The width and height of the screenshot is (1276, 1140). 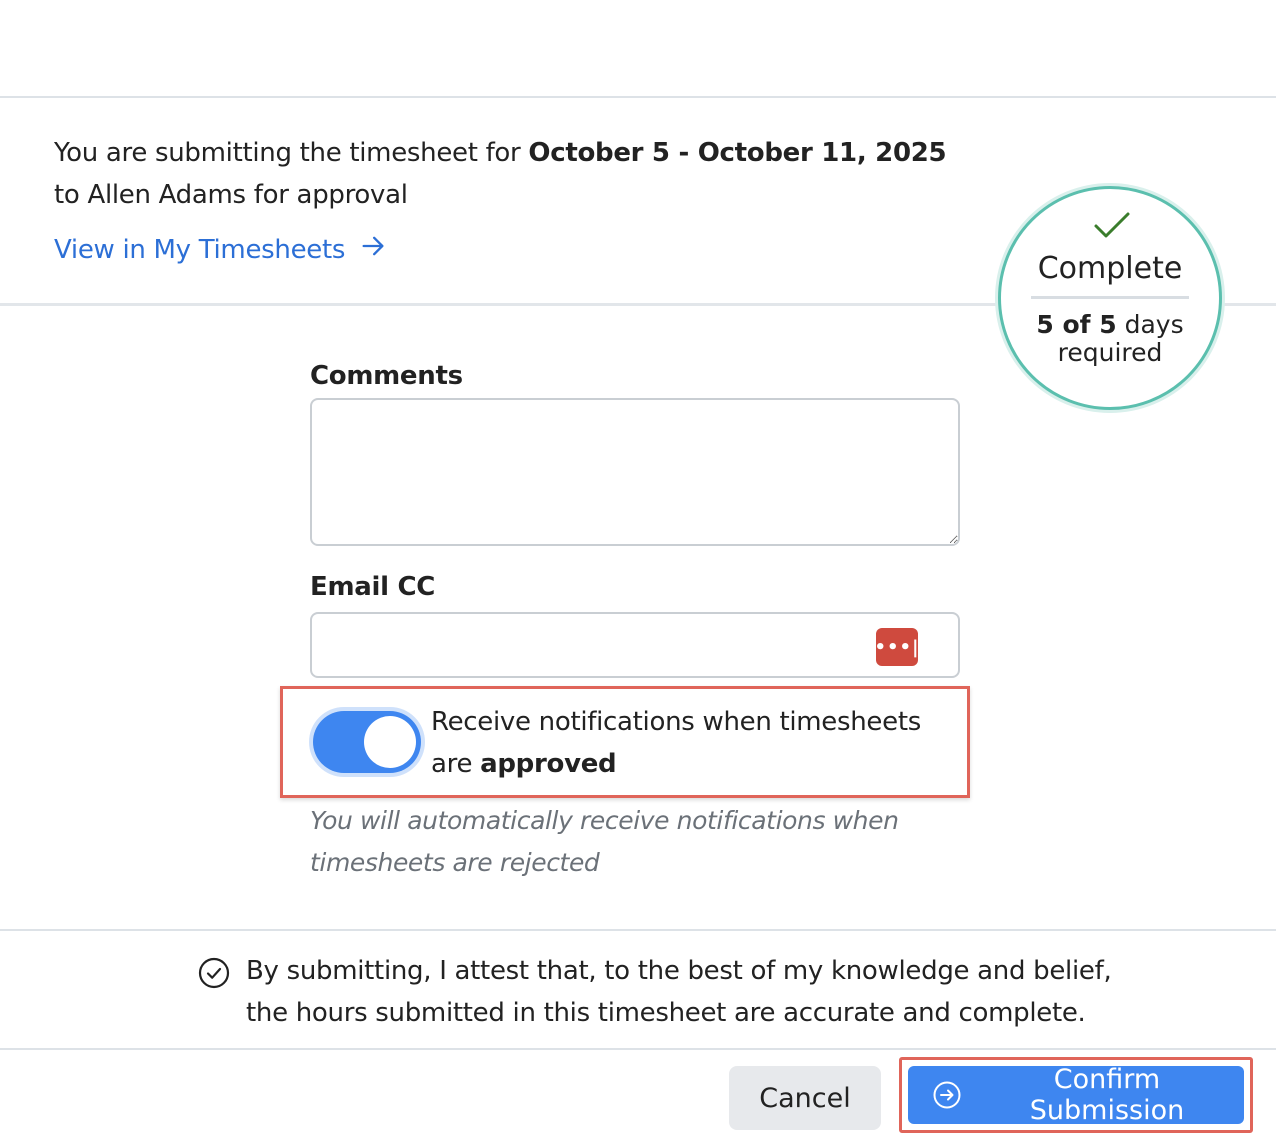 I want to click on arrow-circle-right-icon, so click(x=947, y=1095).